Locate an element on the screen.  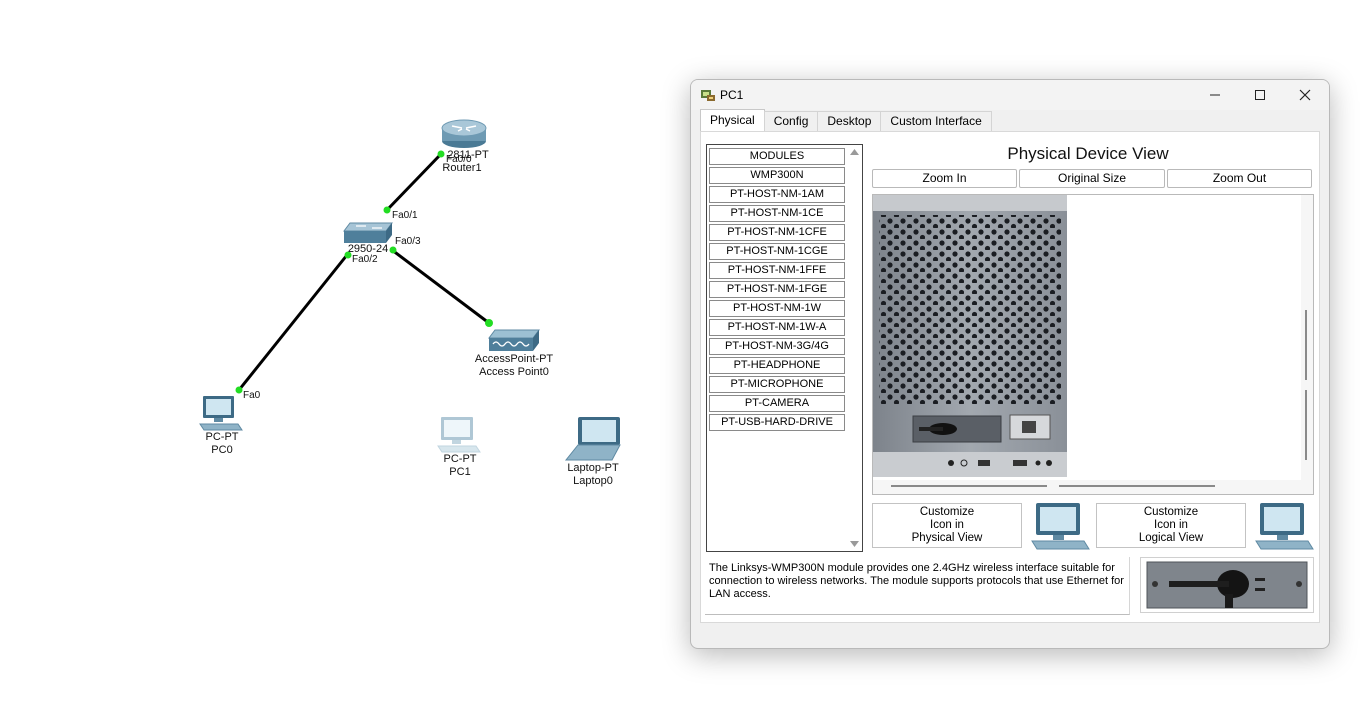
module-thumbnail is located at coordinates (1227, 585).